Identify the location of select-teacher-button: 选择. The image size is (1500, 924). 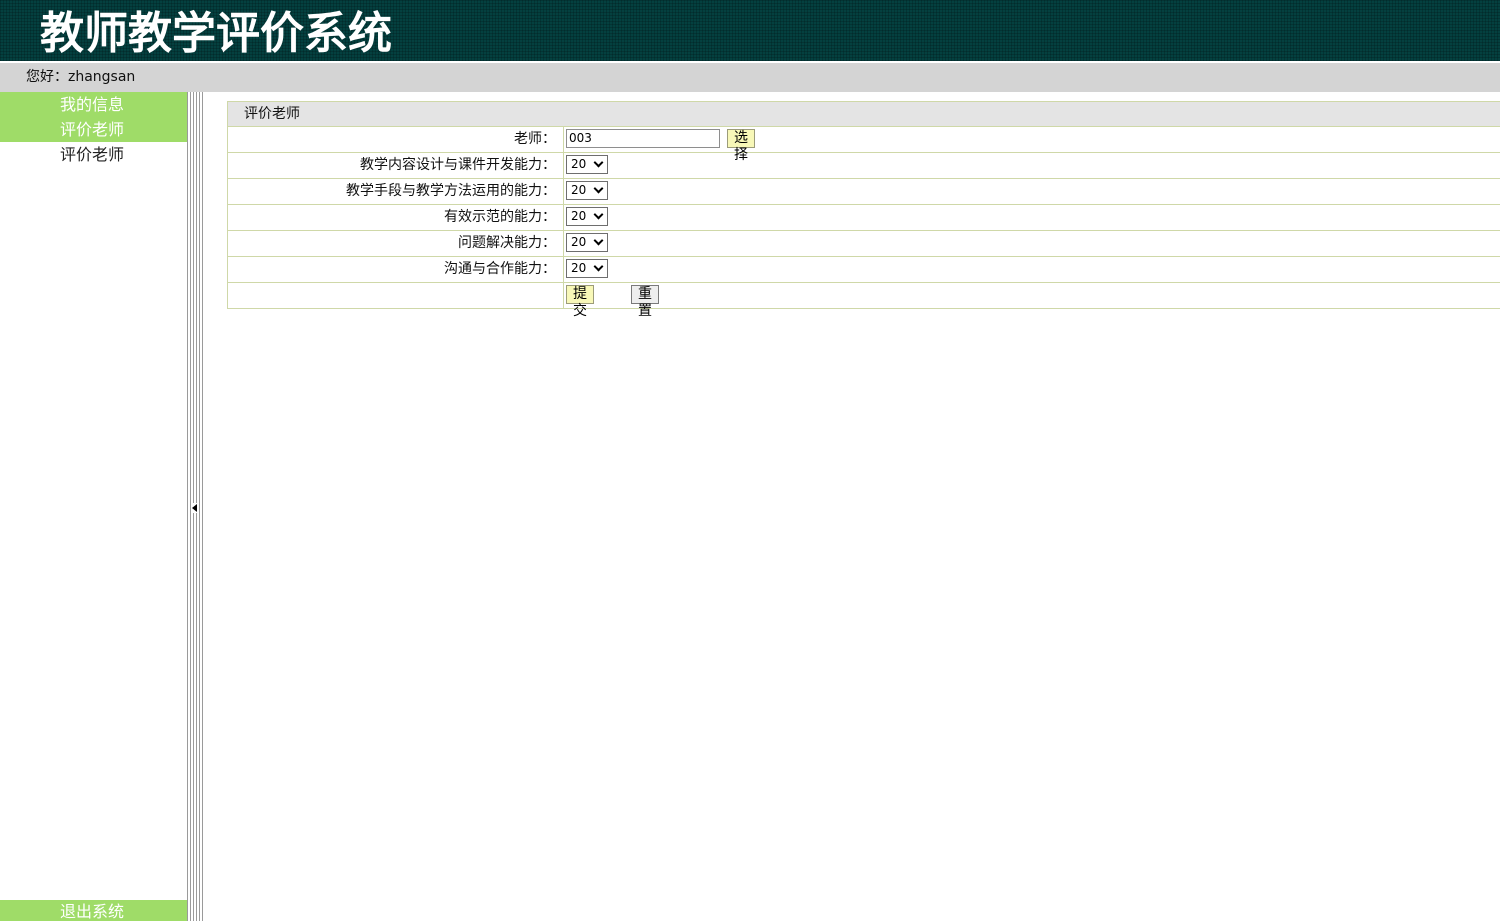
(741, 146).